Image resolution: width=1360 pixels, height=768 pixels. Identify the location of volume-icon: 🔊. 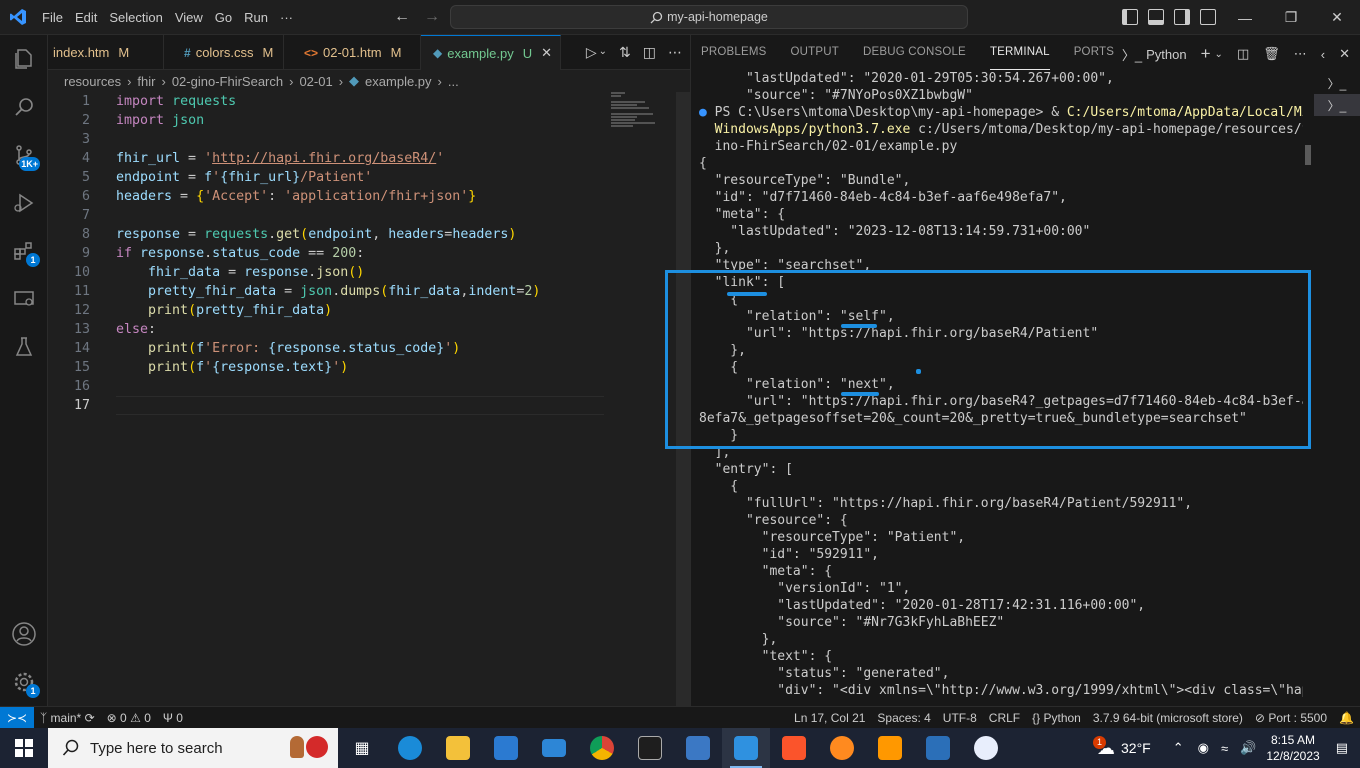
(1248, 748).